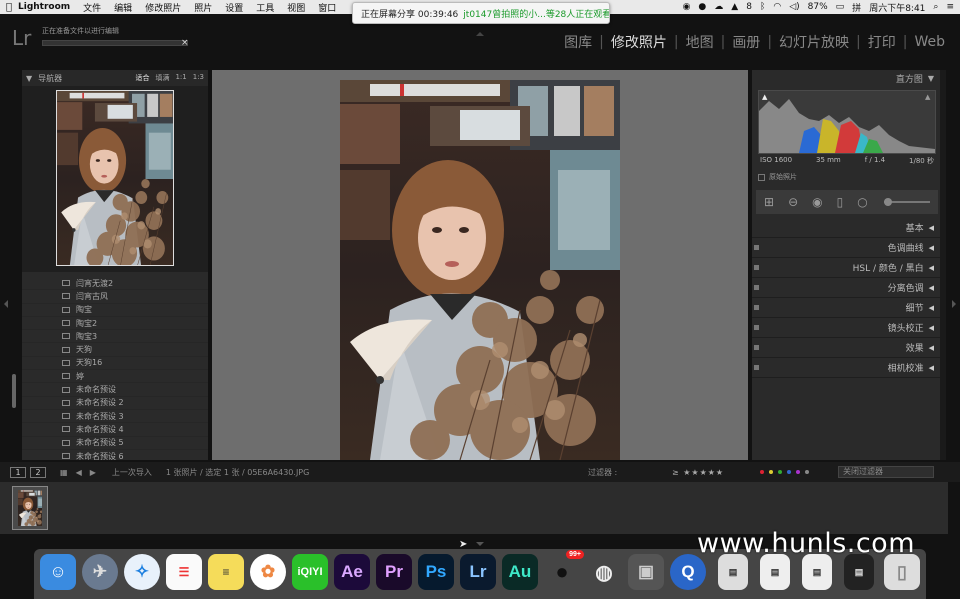 This screenshot has width=960, height=599. What do you see at coordinates (265, 7) in the screenshot?
I see `menu-tools: 工具` at bounding box center [265, 7].